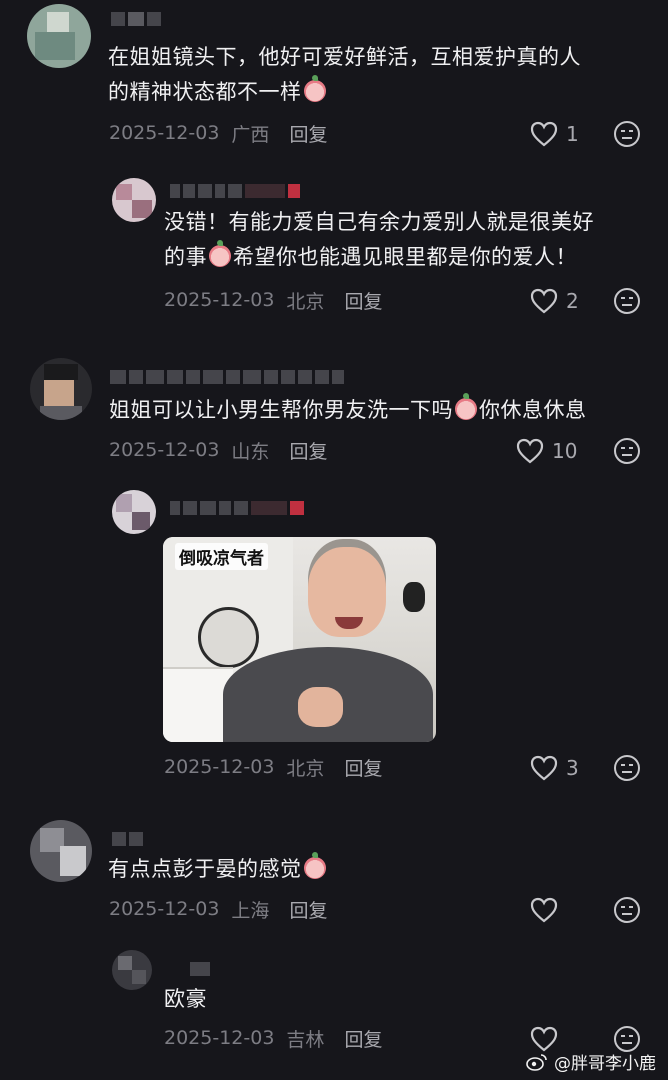 The width and height of the screenshot is (668, 1080). I want to click on weibo-watermark: @胖哥李小鹿, so click(591, 1061).